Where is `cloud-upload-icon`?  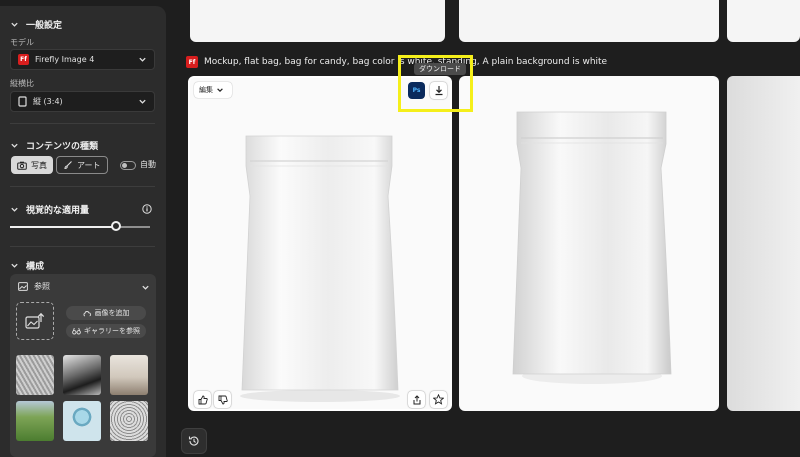 cloud-upload-icon is located at coordinates (87, 314).